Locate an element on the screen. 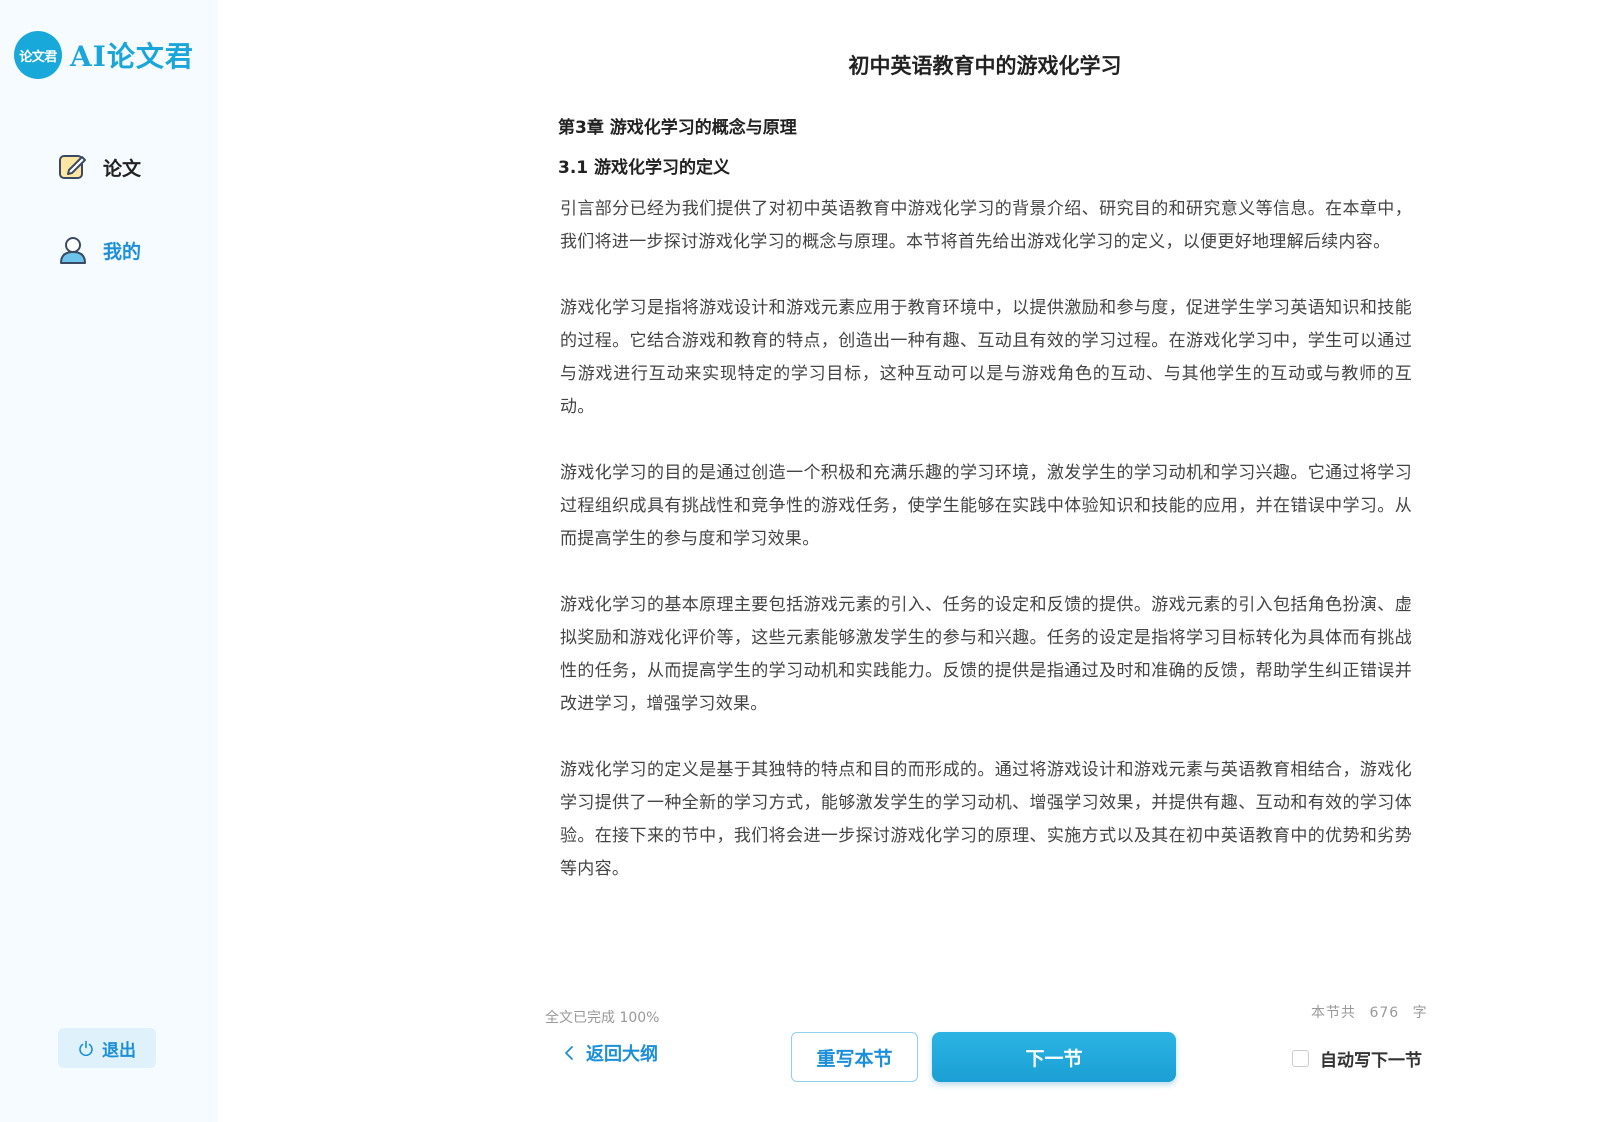 This screenshot has width=1600, height=1122. word-count-prefix: 本节共 is located at coordinates (1333, 1013).